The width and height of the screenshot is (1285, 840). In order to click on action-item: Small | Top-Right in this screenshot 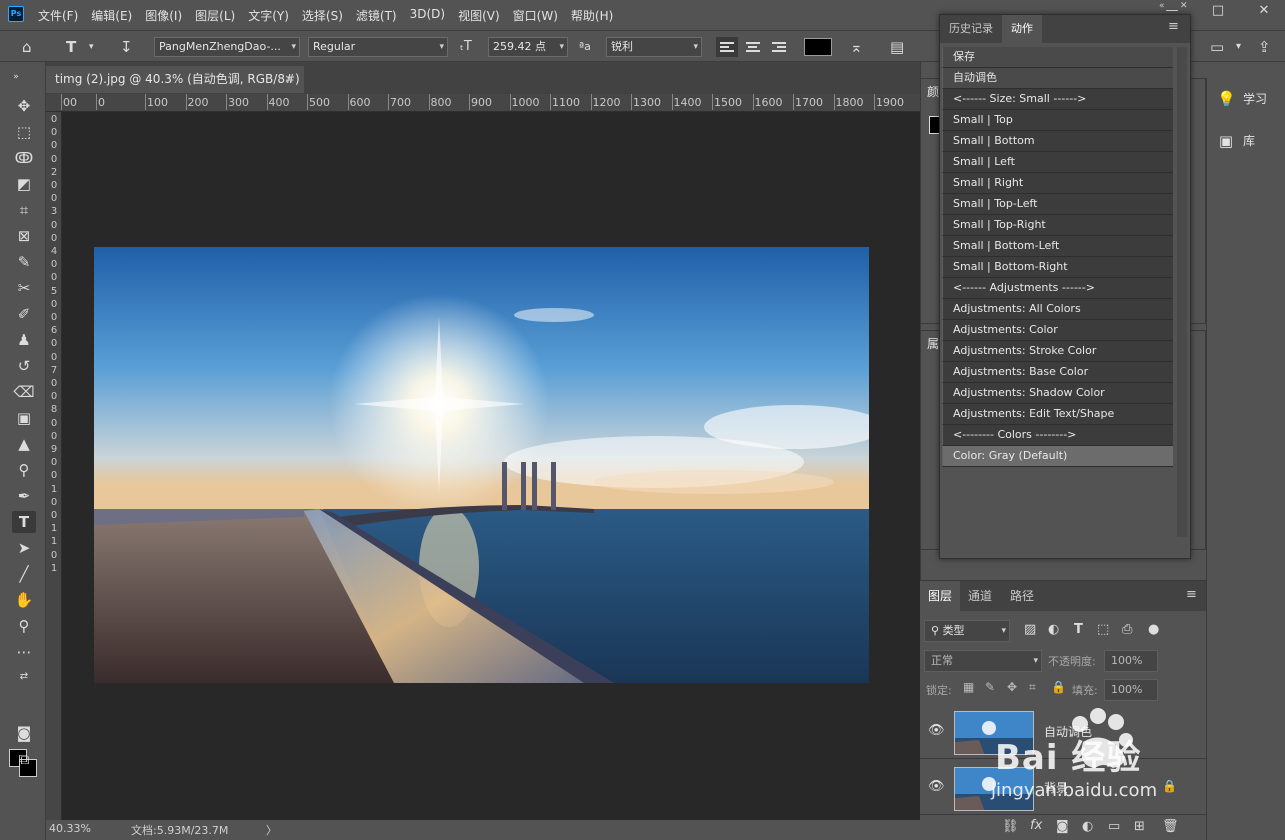, I will do `click(1057, 225)`.